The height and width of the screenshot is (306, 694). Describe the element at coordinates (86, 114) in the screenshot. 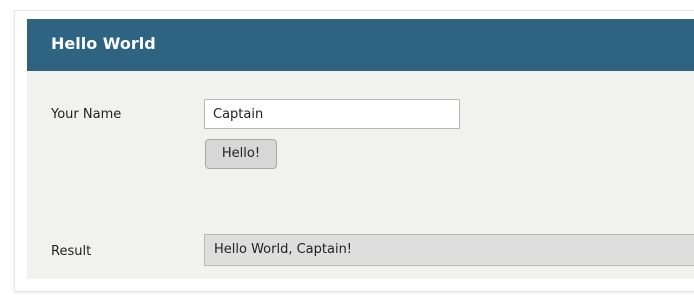

I see `your-name-label: Your Name` at that location.